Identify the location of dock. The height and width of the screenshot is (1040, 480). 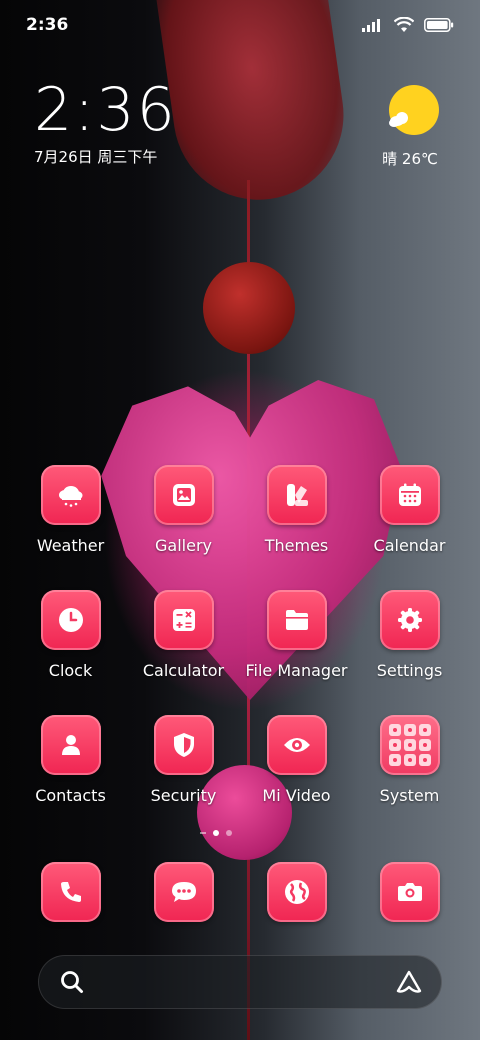
(240, 893).